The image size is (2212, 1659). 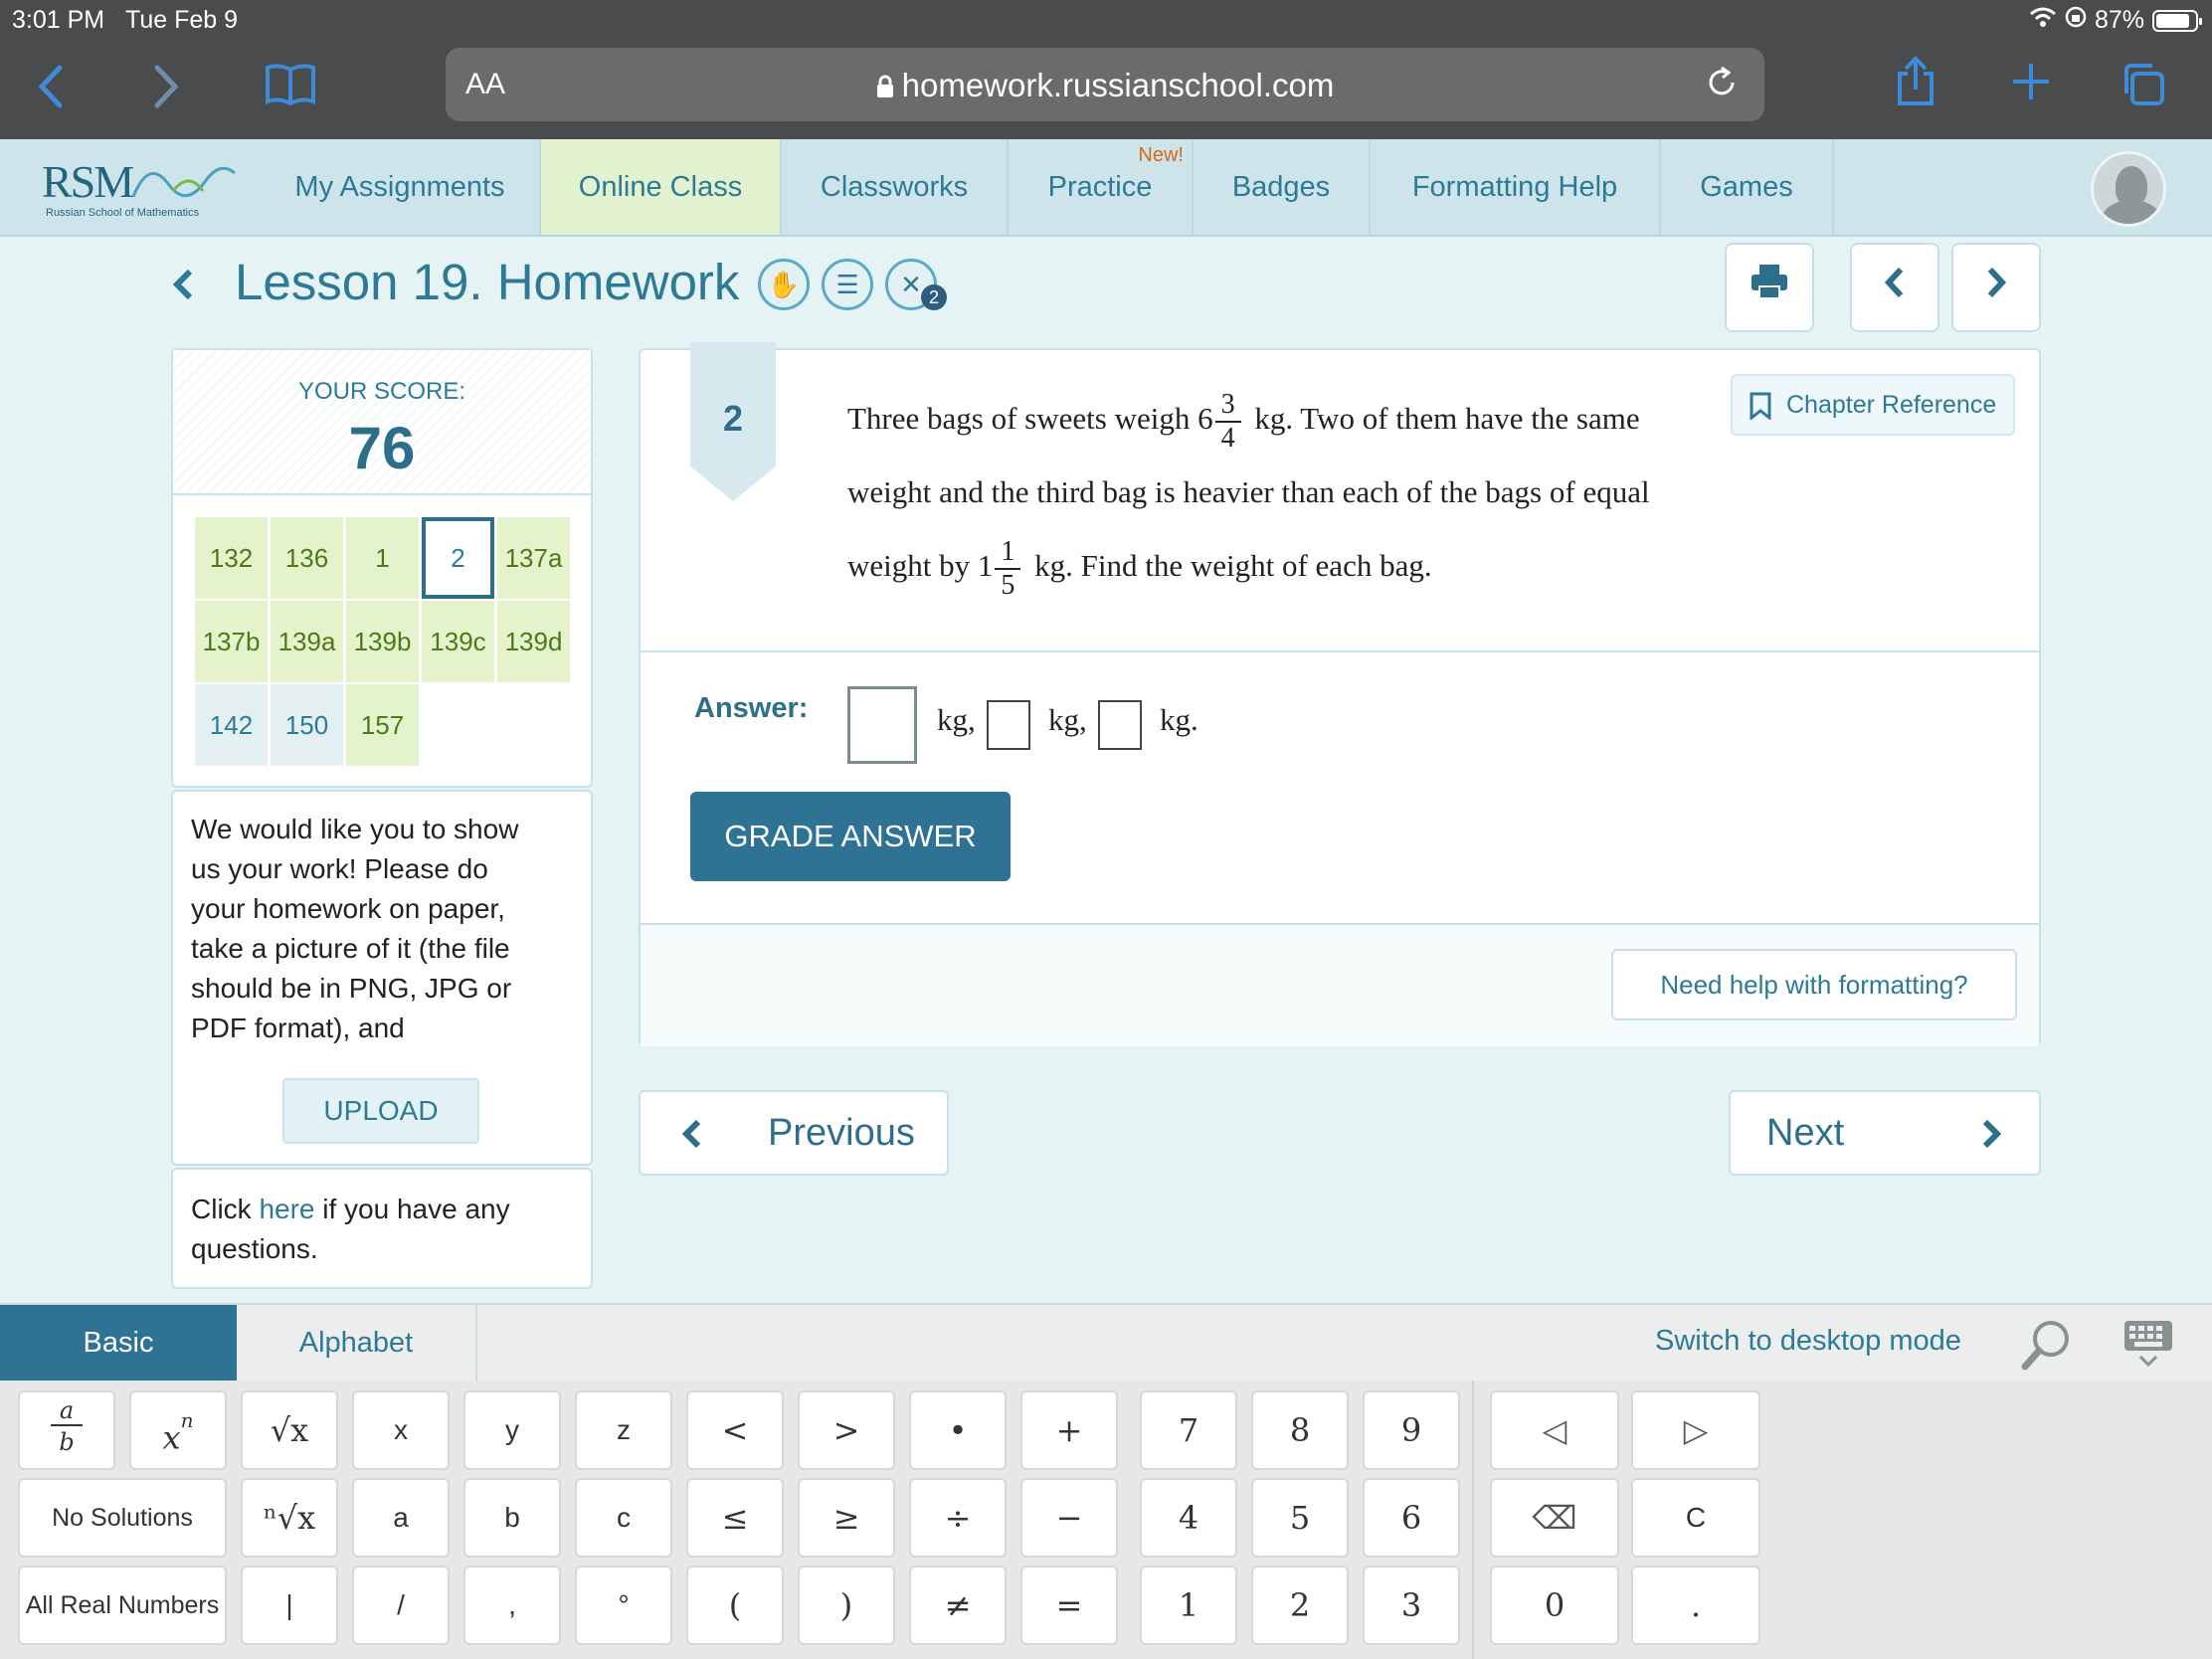 I want to click on question-cell: 139b, so click(x=382, y=641).